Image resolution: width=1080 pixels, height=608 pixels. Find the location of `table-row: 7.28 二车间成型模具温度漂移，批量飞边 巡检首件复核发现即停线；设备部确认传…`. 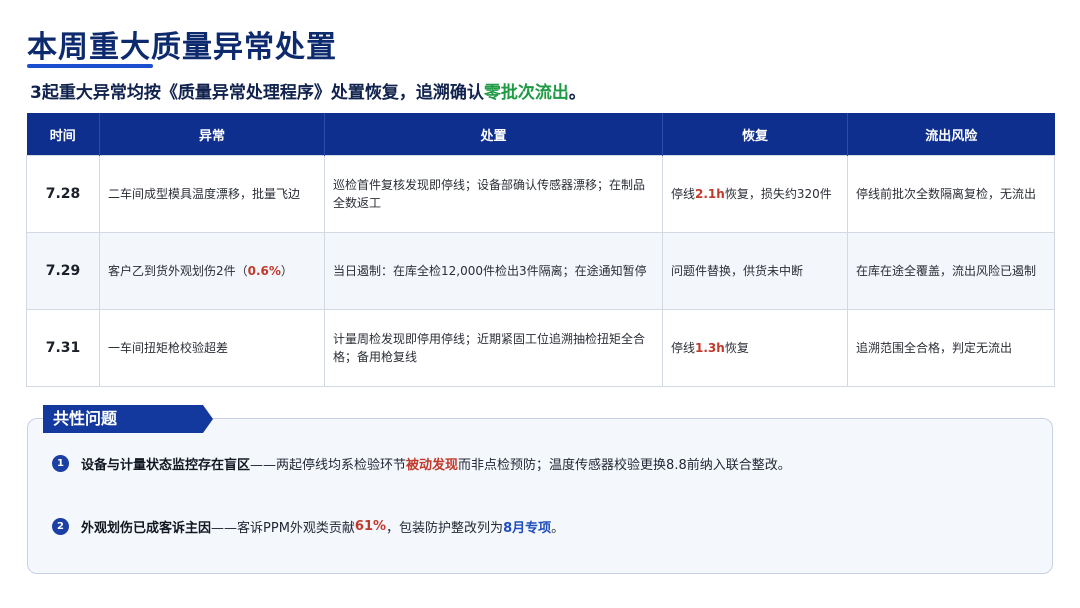

table-row: 7.28 二车间成型模具温度漂移，批量飞边 巡检首件复核发现即停线；设备部确认传… is located at coordinates (540, 194).